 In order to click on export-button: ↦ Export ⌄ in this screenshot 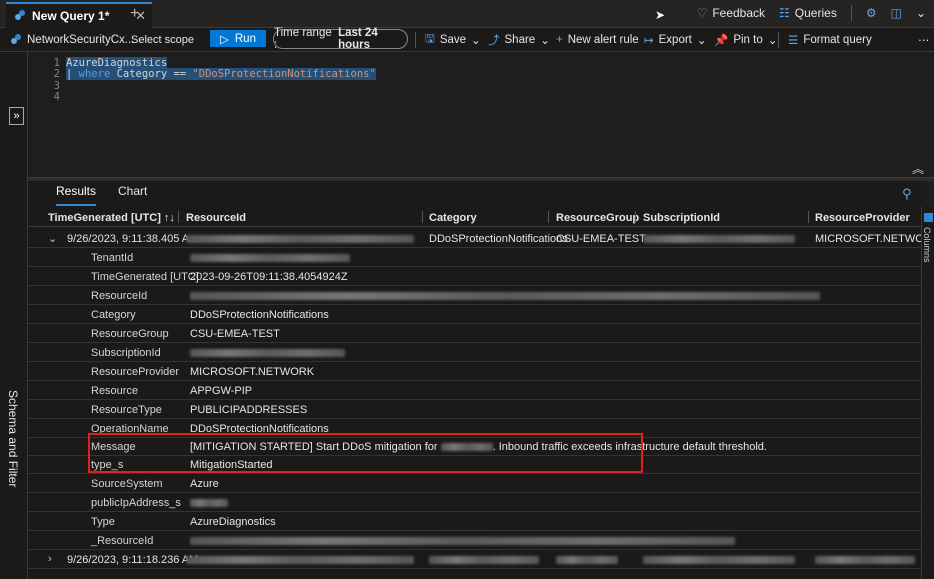, I will do `click(675, 40)`.